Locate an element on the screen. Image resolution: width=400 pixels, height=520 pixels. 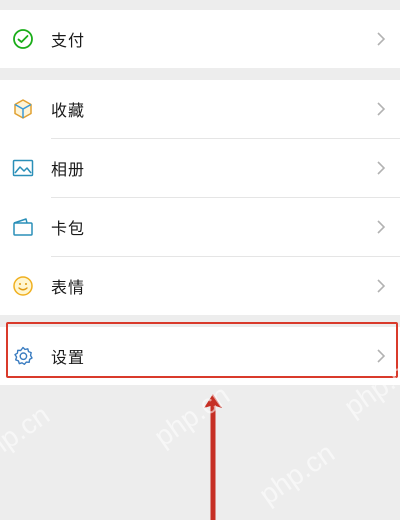
menu-item-album-label: 相册 is located at coordinates (68, 169).